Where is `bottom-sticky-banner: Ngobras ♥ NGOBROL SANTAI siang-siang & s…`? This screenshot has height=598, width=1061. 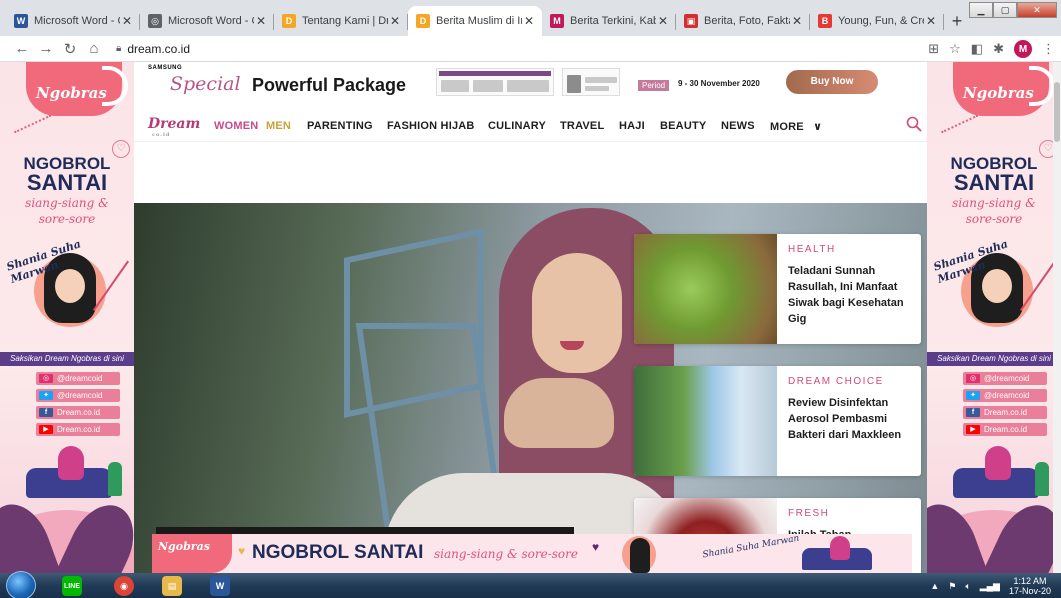 bottom-sticky-banner: Ngobras ♥ NGOBROL SANTAI siang-siang & s… is located at coordinates (532, 553).